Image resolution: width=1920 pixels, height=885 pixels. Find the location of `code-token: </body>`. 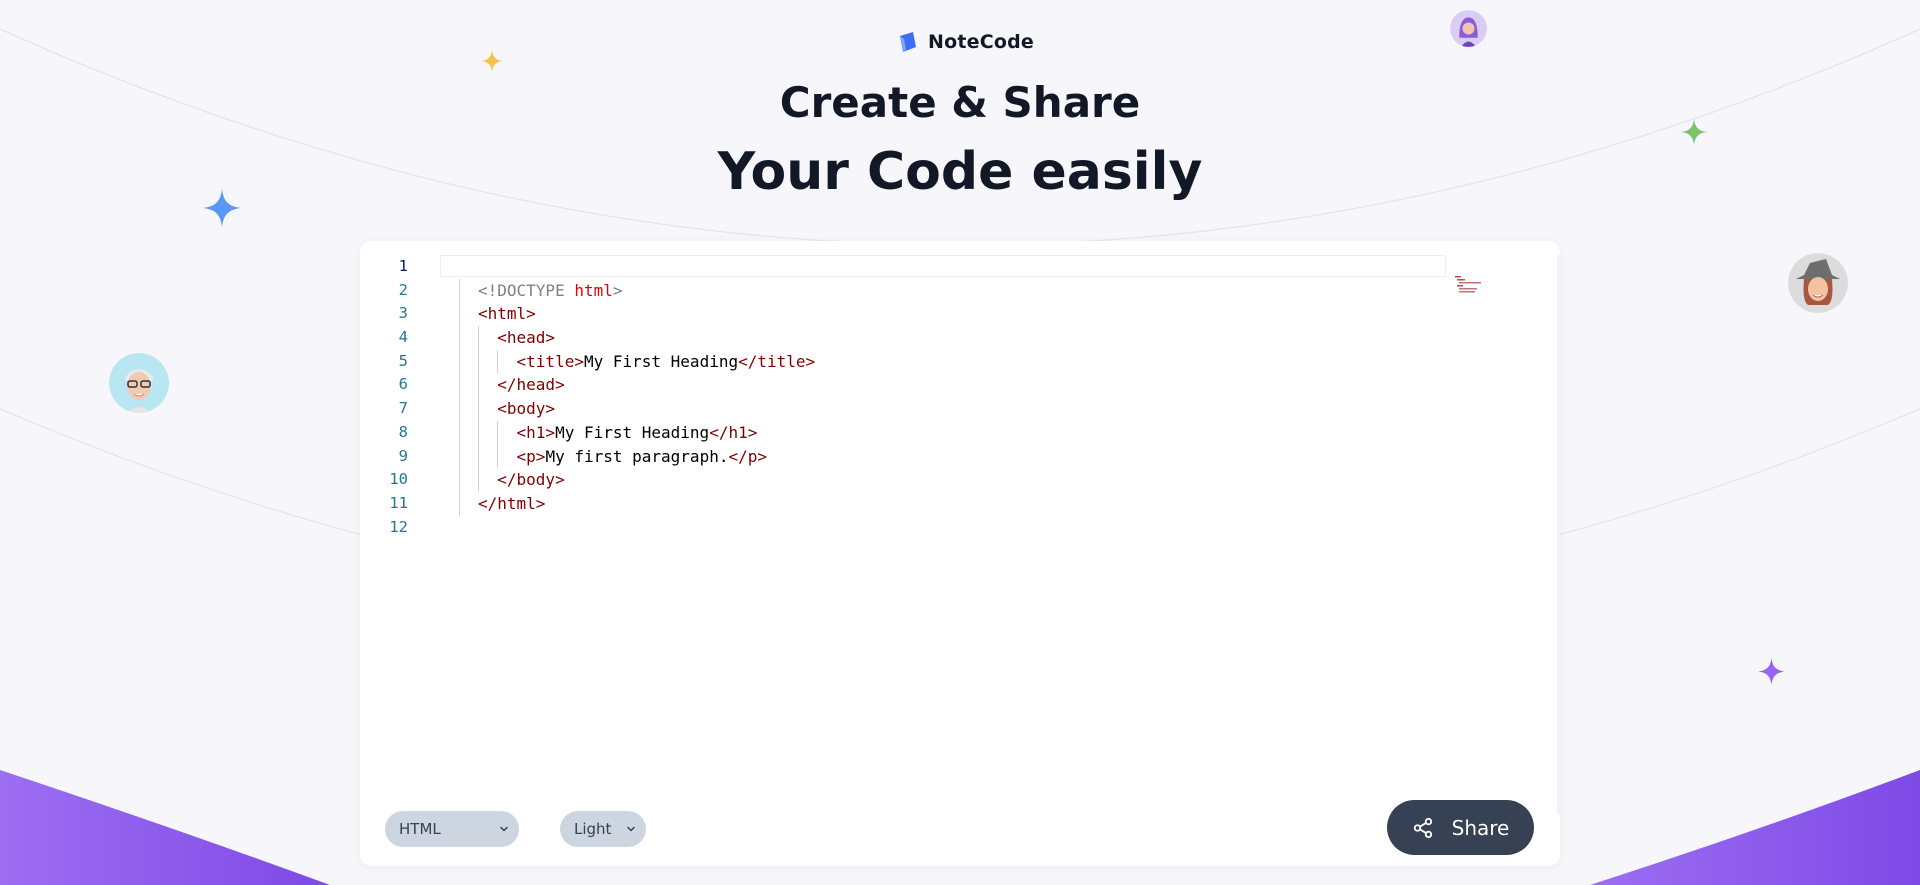

code-token: </body> is located at coordinates (531, 480).